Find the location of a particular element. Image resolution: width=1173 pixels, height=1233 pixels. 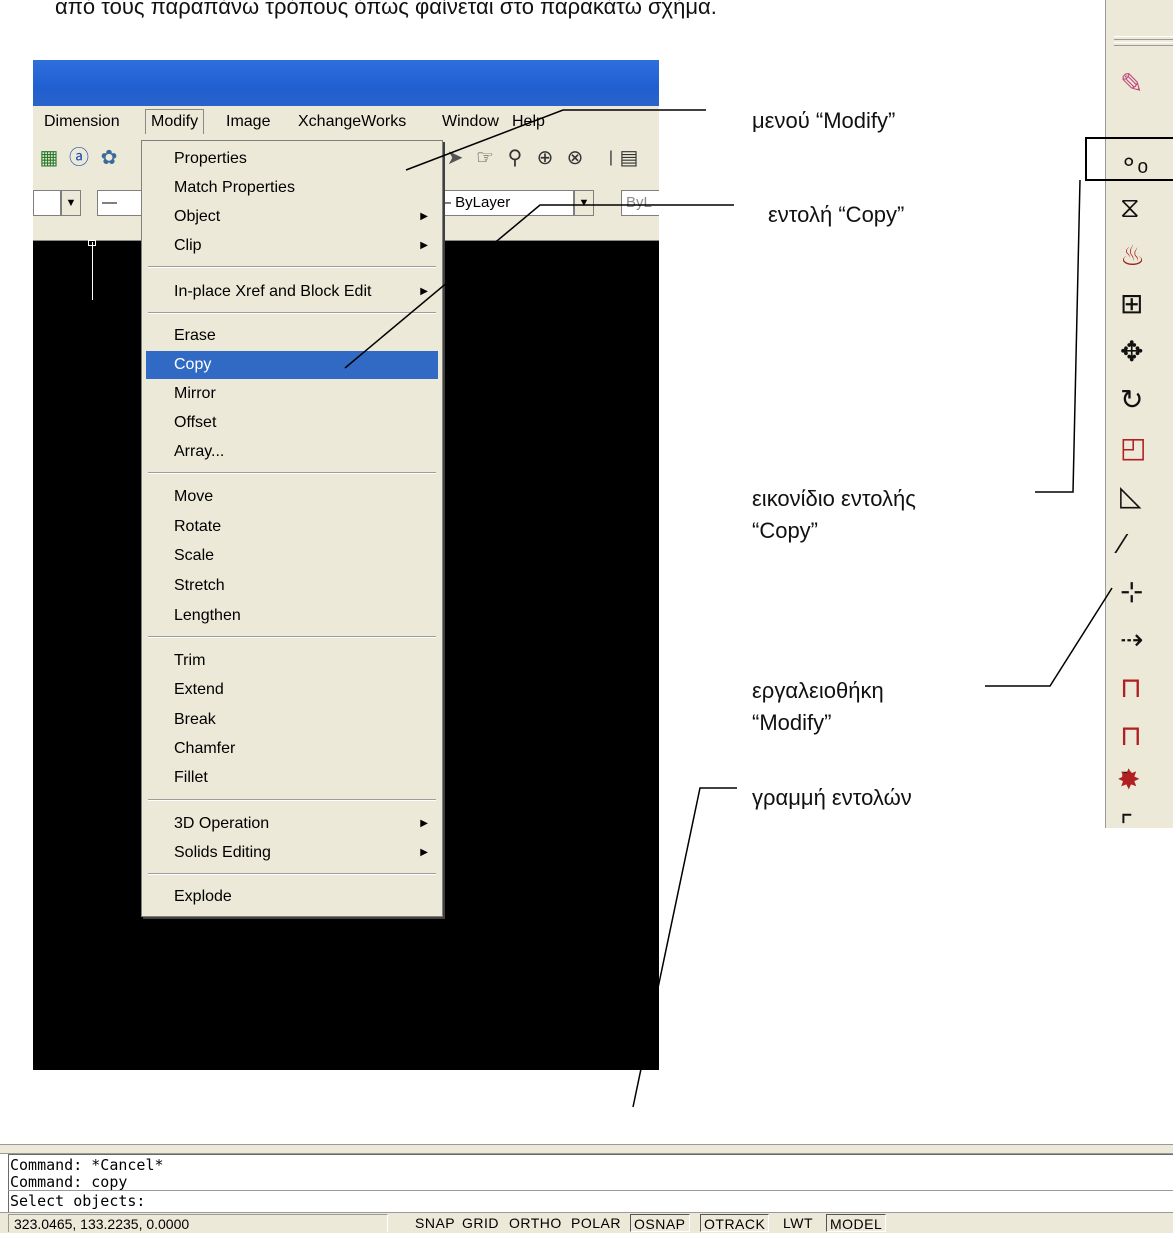

title-bar is located at coordinates (346, 83).